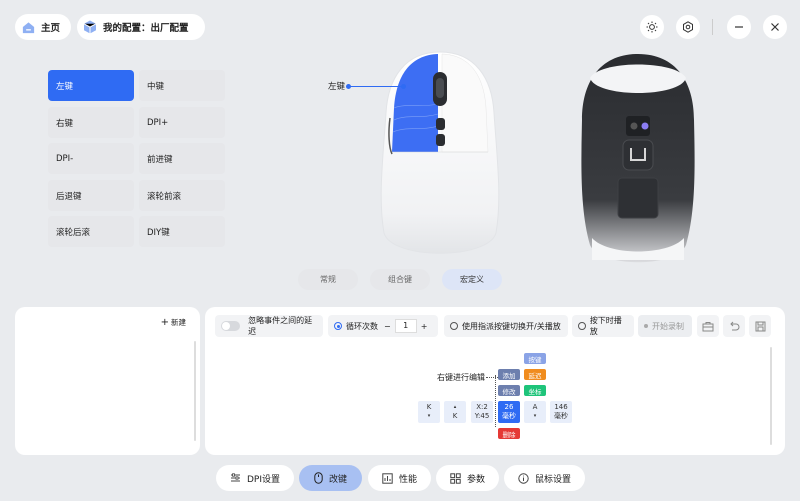 This screenshot has width=800, height=501. I want to click on press-radio, so click(582, 326).